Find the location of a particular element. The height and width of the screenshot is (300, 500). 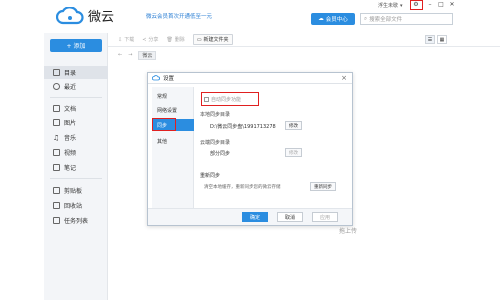

local-dir-value: D:\微云同步盘\1991713278 is located at coordinates (243, 127).